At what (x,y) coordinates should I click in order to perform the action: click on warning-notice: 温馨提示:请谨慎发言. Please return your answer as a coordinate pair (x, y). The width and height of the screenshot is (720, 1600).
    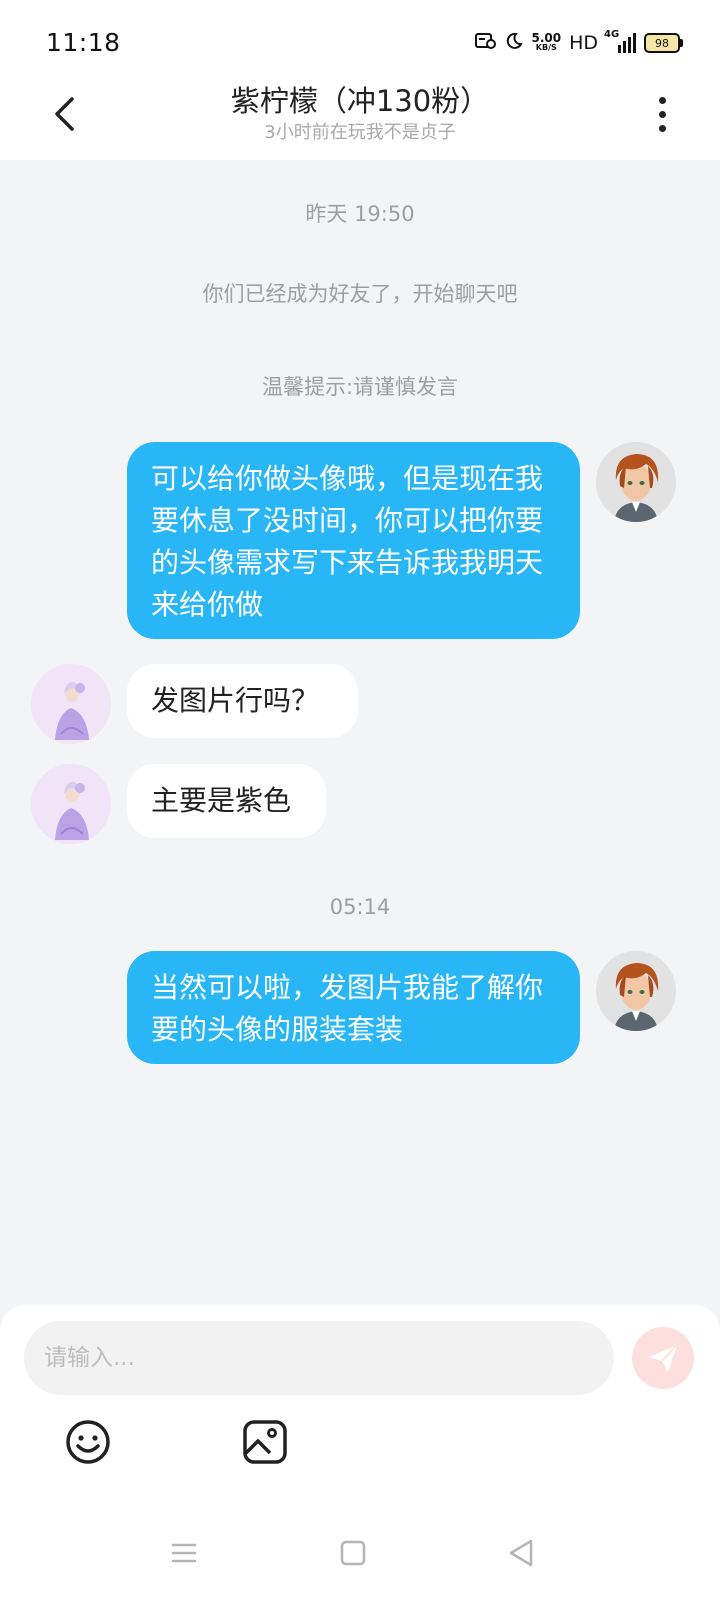
    Looking at the image, I should click on (360, 387).